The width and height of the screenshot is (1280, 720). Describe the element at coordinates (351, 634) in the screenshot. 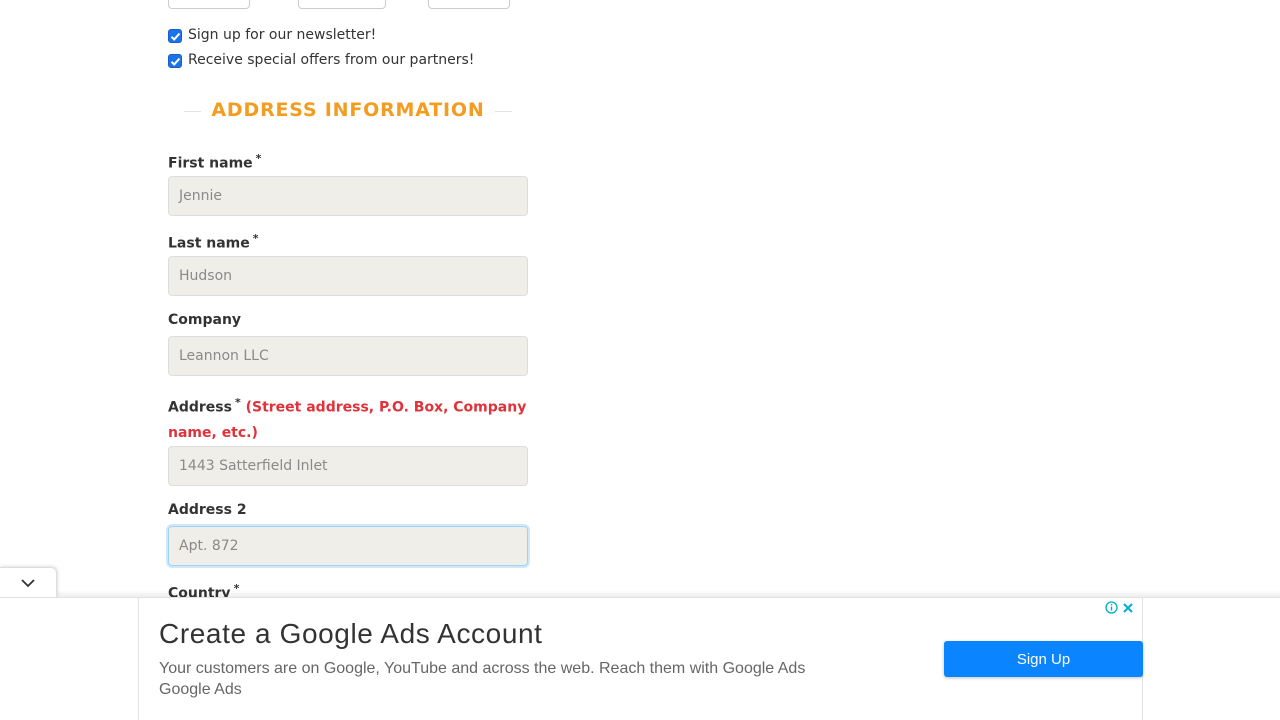

I see `ad-title: Create a Google Ads Account` at that location.